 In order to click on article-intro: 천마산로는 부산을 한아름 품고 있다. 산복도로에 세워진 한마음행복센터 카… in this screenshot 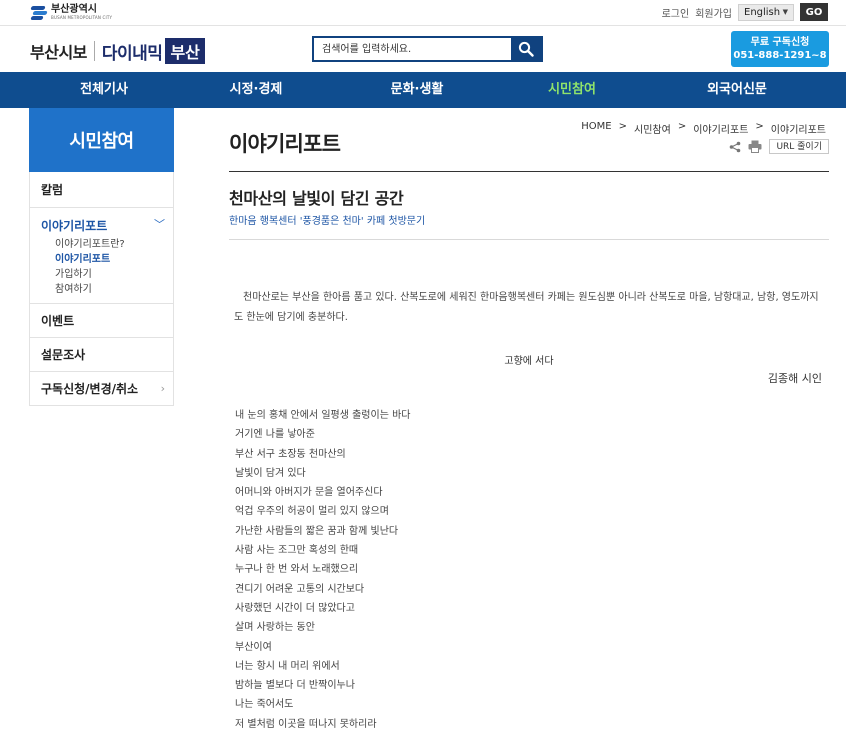, I will do `click(526, 307)`.